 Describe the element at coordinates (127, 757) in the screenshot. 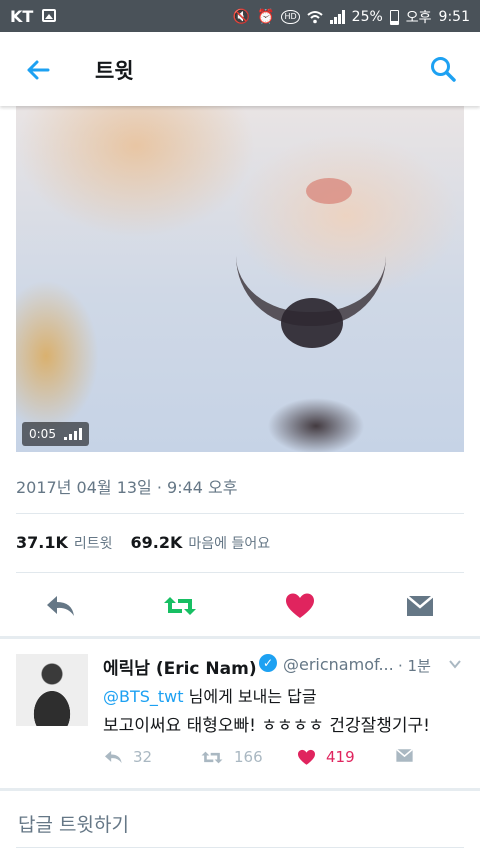

I see `reply-reply-button: 32` at that location.